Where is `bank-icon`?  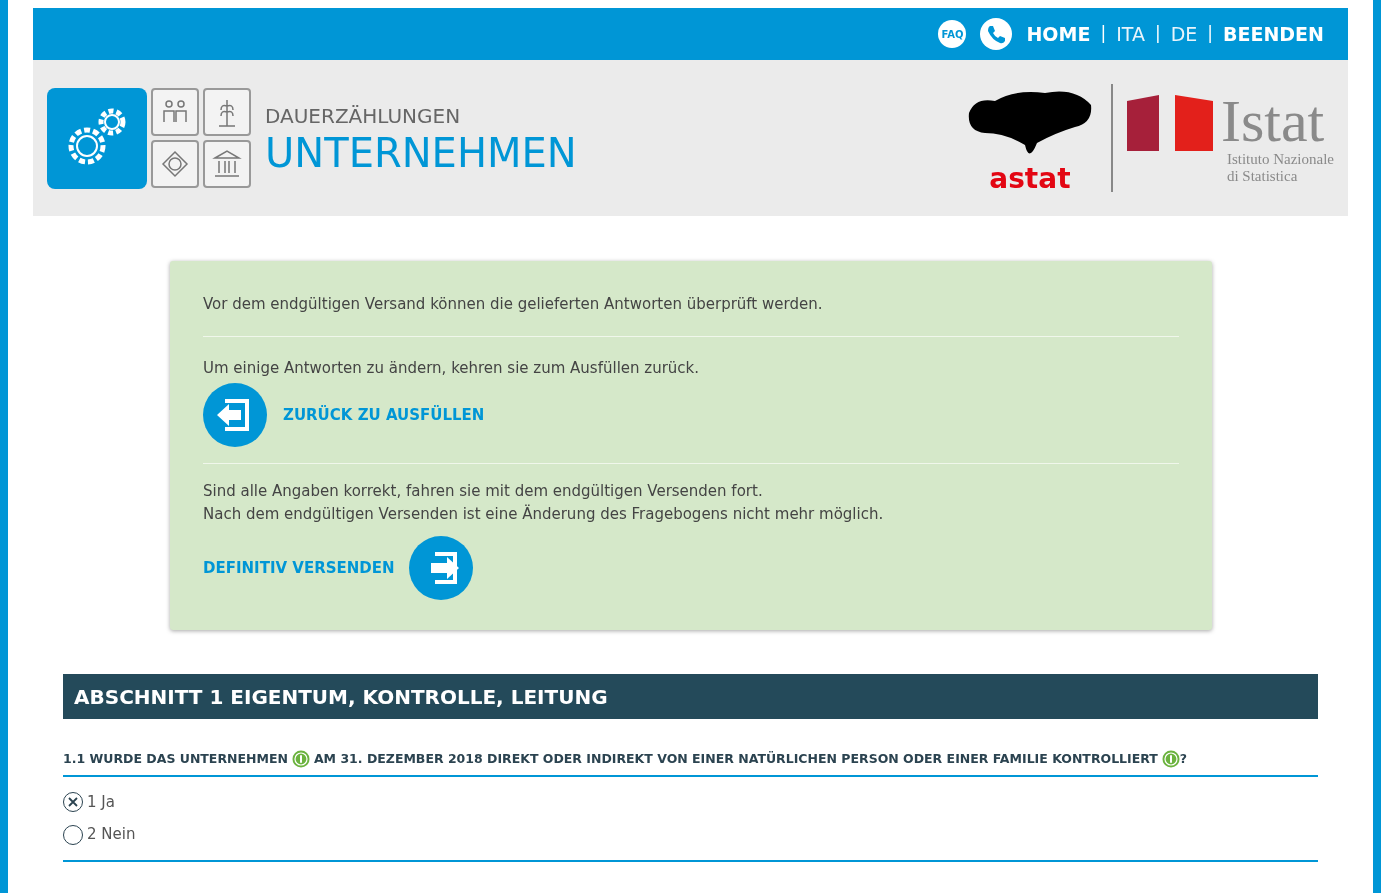
bank-icon is located at coordinates (227, 164).